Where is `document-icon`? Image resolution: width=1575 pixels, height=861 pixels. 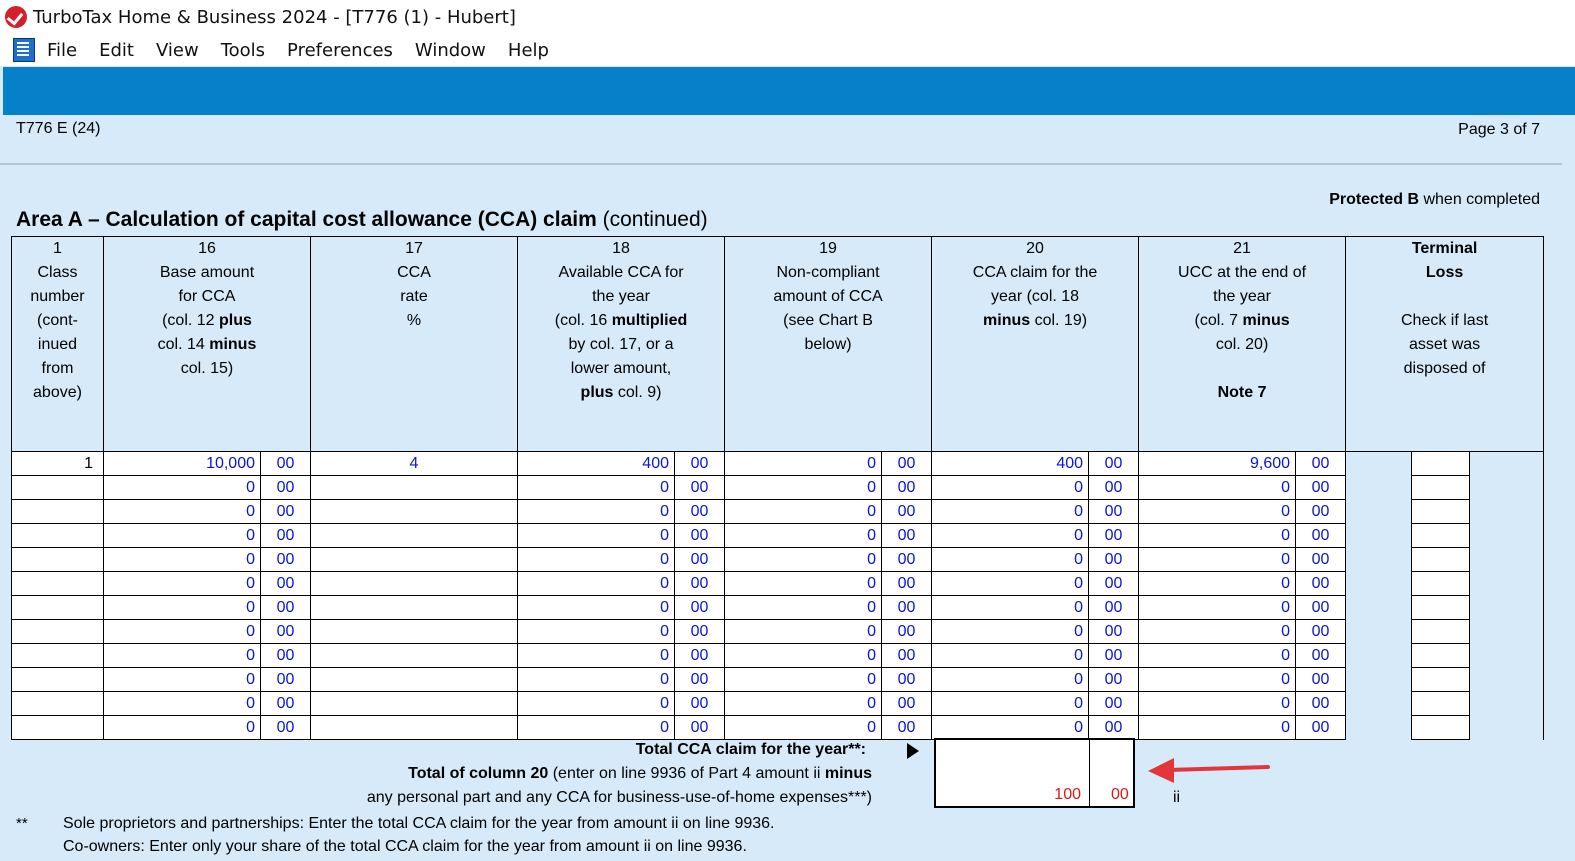
document-icon is located at coordinates (24, 50).